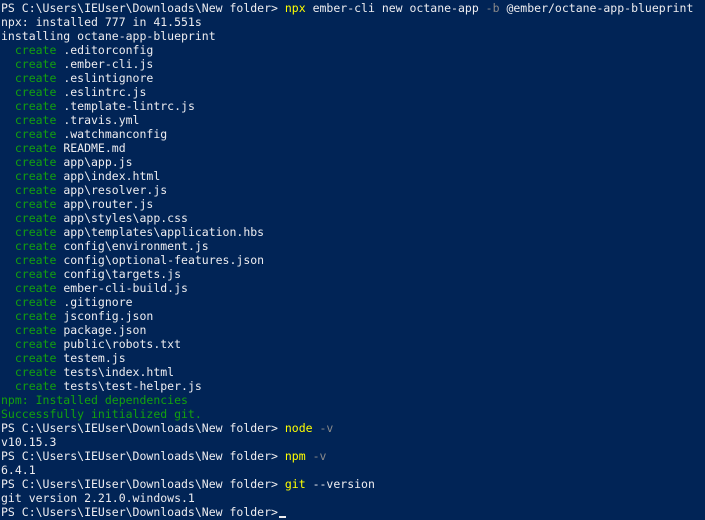 Image resolution: width=705 pixels, height=520 pixels. Describe the element at coordinates (105, 204) in the screenshot. I see `output-text: app\router.js` at that location.